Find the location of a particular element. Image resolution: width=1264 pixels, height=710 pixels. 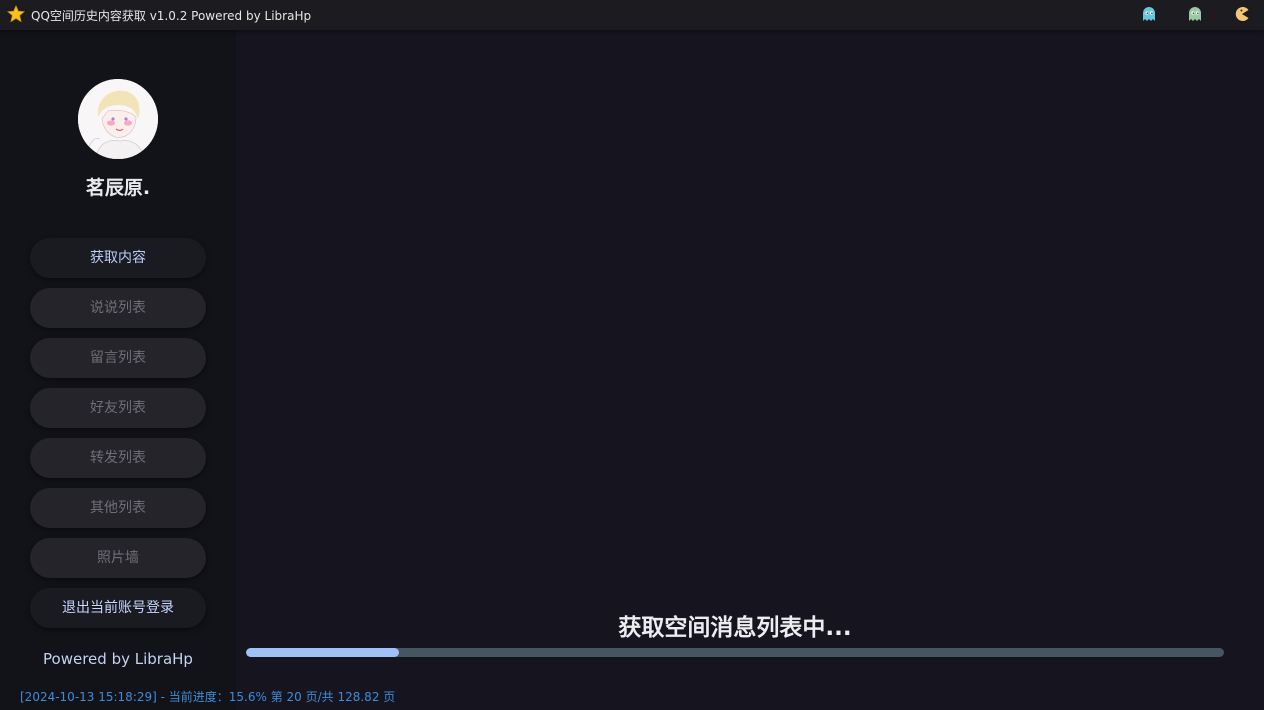

message-list-button: 留言列表 is located at coordinates (118, 358).